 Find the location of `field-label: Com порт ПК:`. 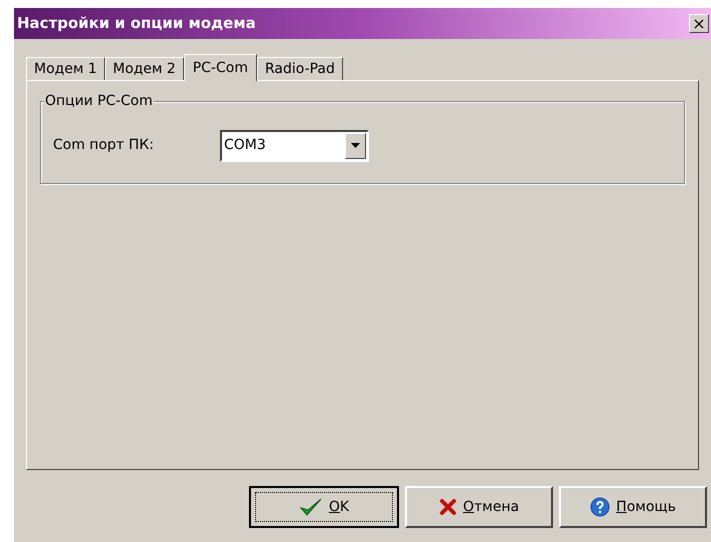

field-label: Com порт ПК: is located at coordinates (104, 145).